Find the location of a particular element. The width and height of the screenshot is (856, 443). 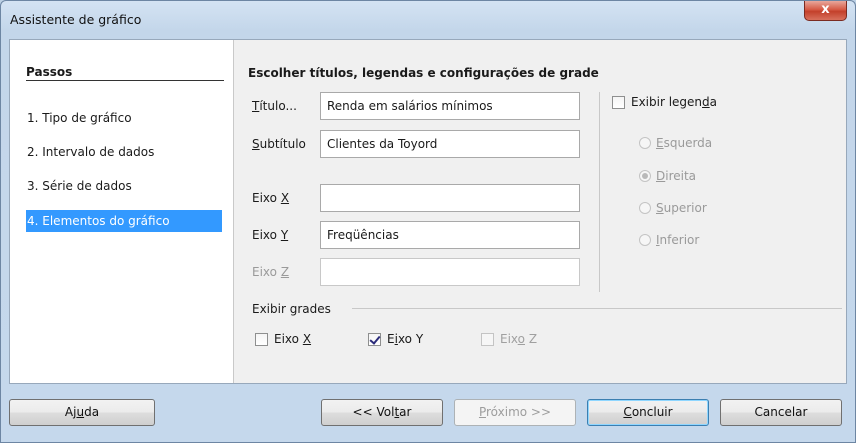

legend-top-label: Superior is located at coordinates (681, 208).